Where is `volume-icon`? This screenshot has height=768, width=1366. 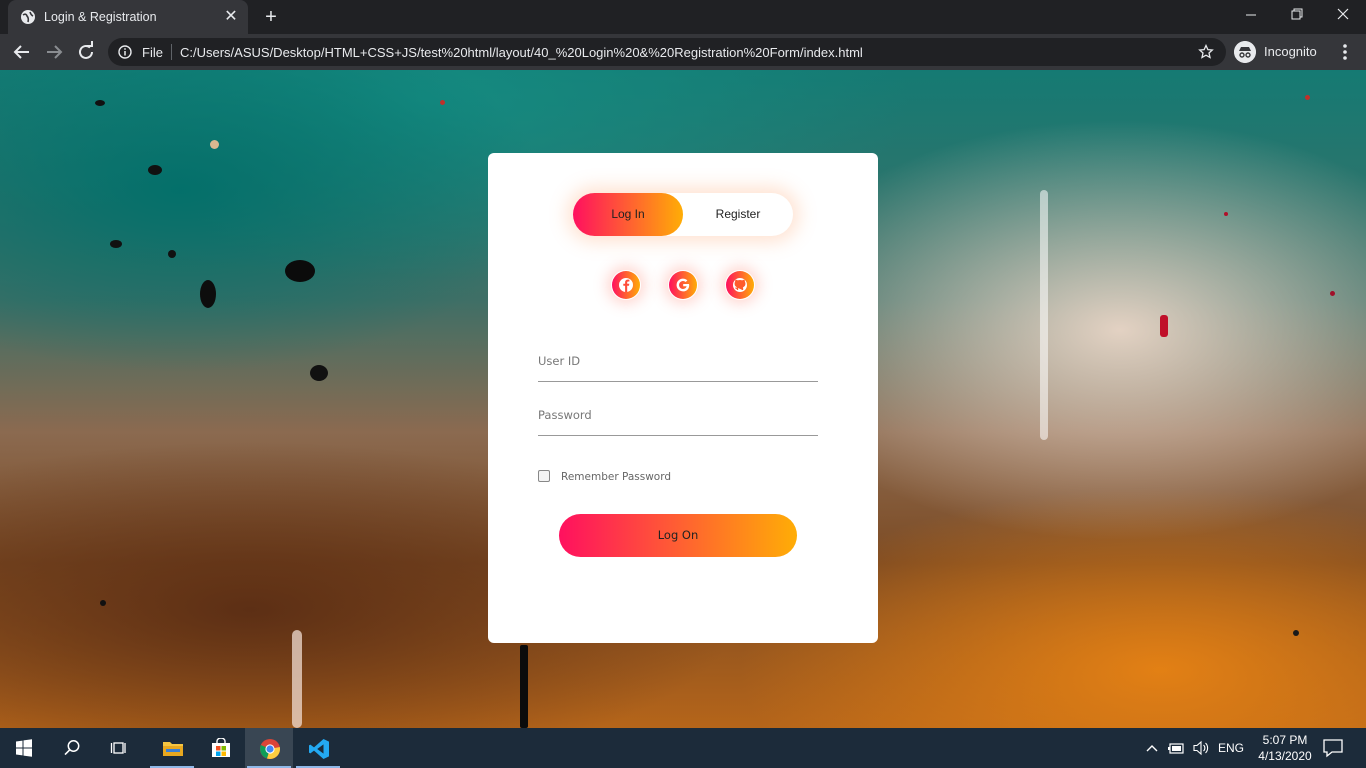
volume-icon is located at coordinates (1201, 748).